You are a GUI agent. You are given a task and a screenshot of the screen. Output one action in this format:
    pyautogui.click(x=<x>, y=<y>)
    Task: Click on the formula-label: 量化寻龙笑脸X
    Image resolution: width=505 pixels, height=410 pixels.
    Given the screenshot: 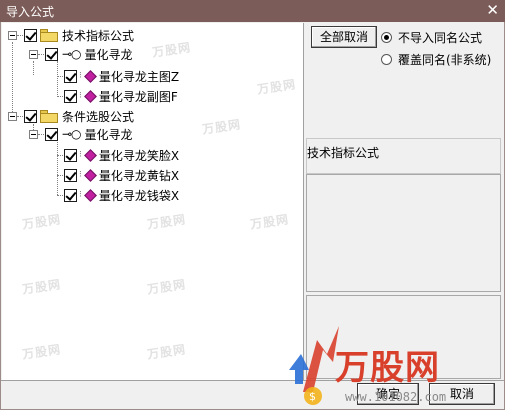 What is the action you would take?
    pyautogui.click(x=139, y=155)
    